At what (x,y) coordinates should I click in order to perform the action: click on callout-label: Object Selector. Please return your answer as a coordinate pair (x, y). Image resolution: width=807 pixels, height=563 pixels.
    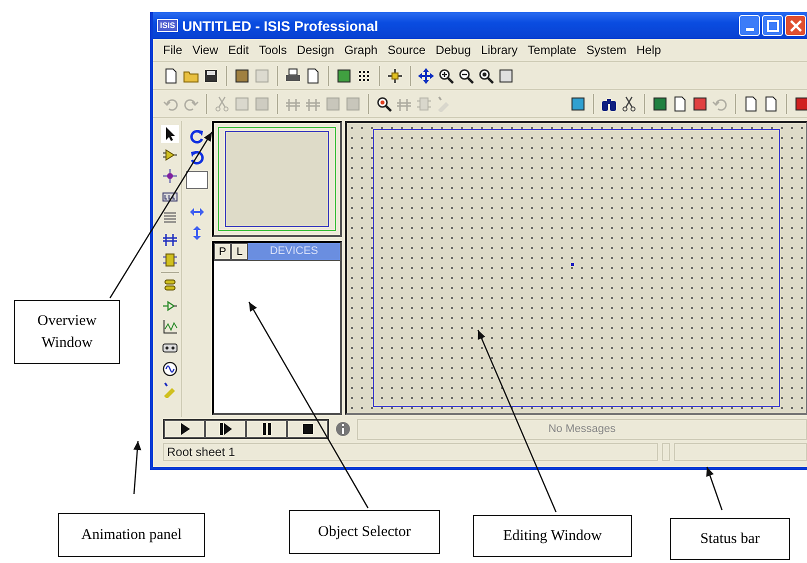
    Looking at the image, I should click on (364, 532).